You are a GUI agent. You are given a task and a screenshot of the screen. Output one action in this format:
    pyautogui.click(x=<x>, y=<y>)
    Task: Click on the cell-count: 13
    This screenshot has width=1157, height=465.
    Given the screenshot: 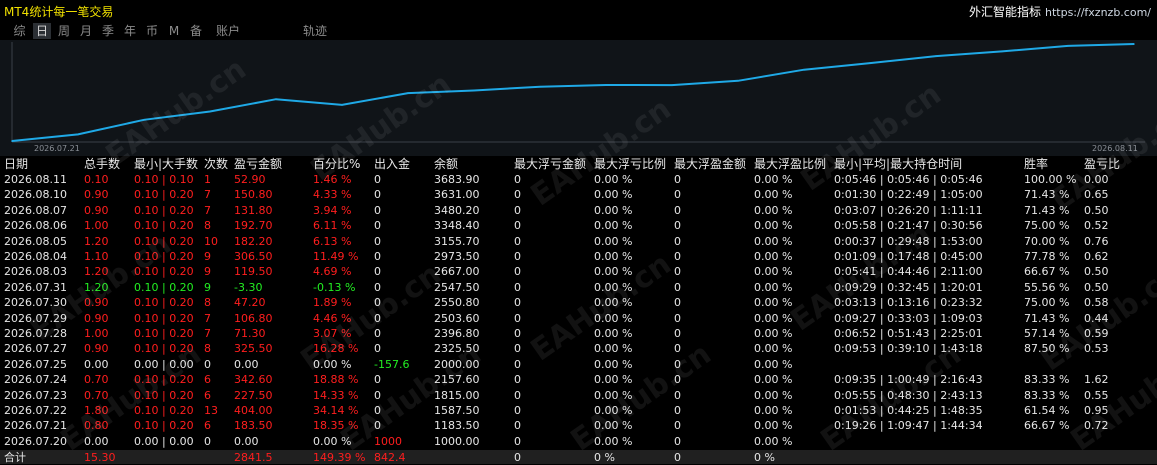 What is the action you would take?
    pyautogui.click(x=211, y=410)
    